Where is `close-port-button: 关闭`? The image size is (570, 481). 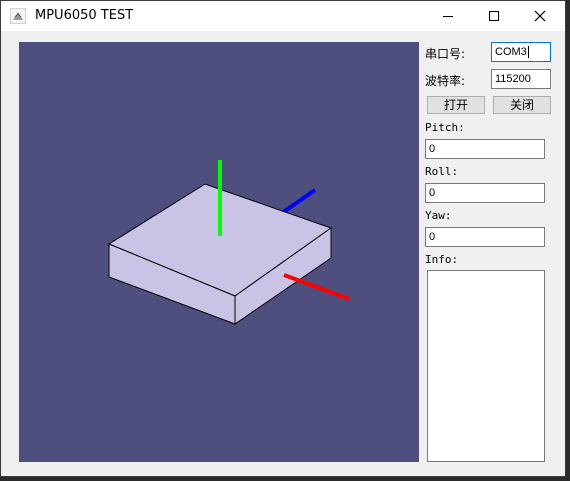
close-port-button: 关闭 is located at coordinates (522, 105).